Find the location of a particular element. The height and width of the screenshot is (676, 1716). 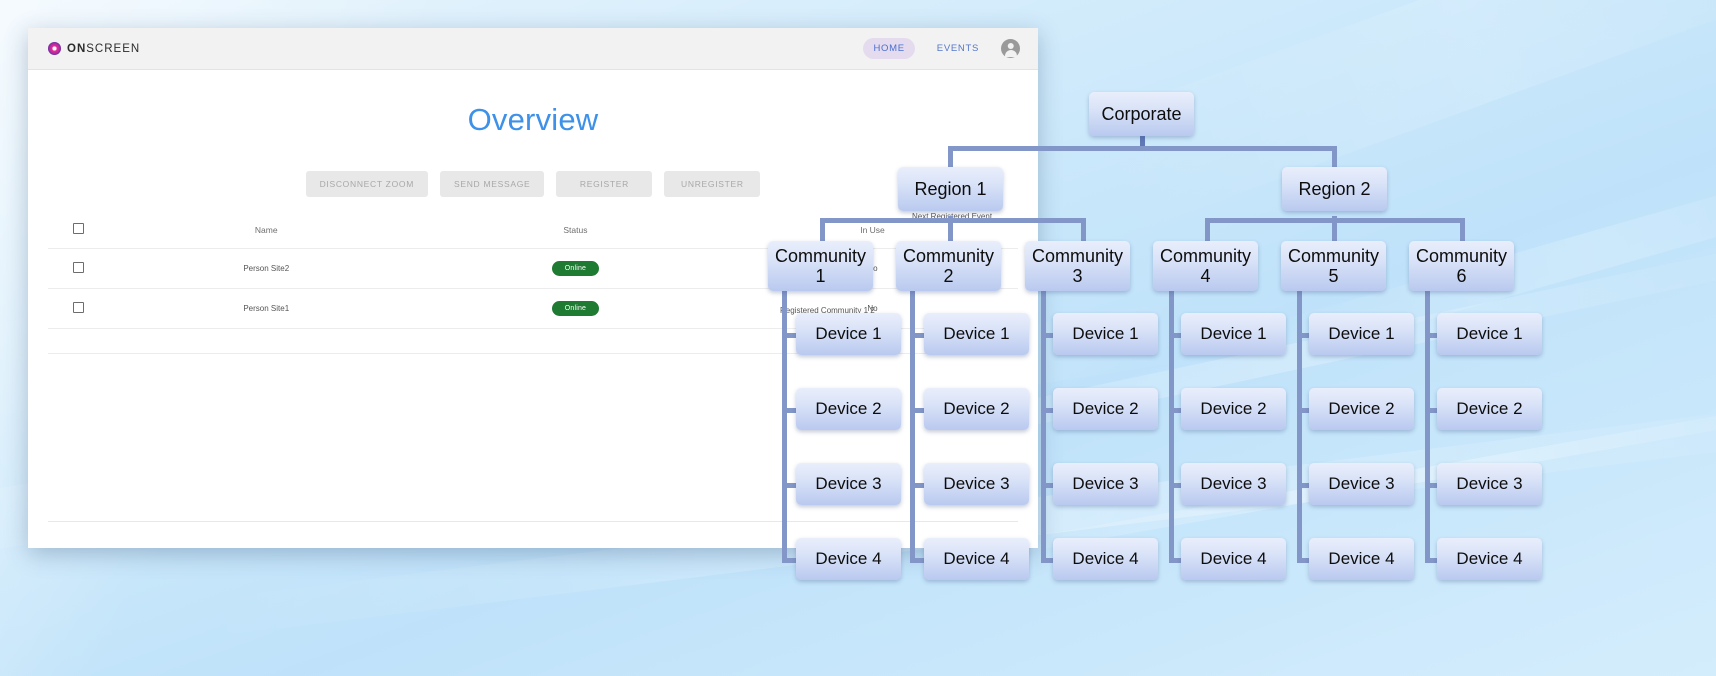

org-node-community-6: Community 6 is located at coordinates (1461, 266).